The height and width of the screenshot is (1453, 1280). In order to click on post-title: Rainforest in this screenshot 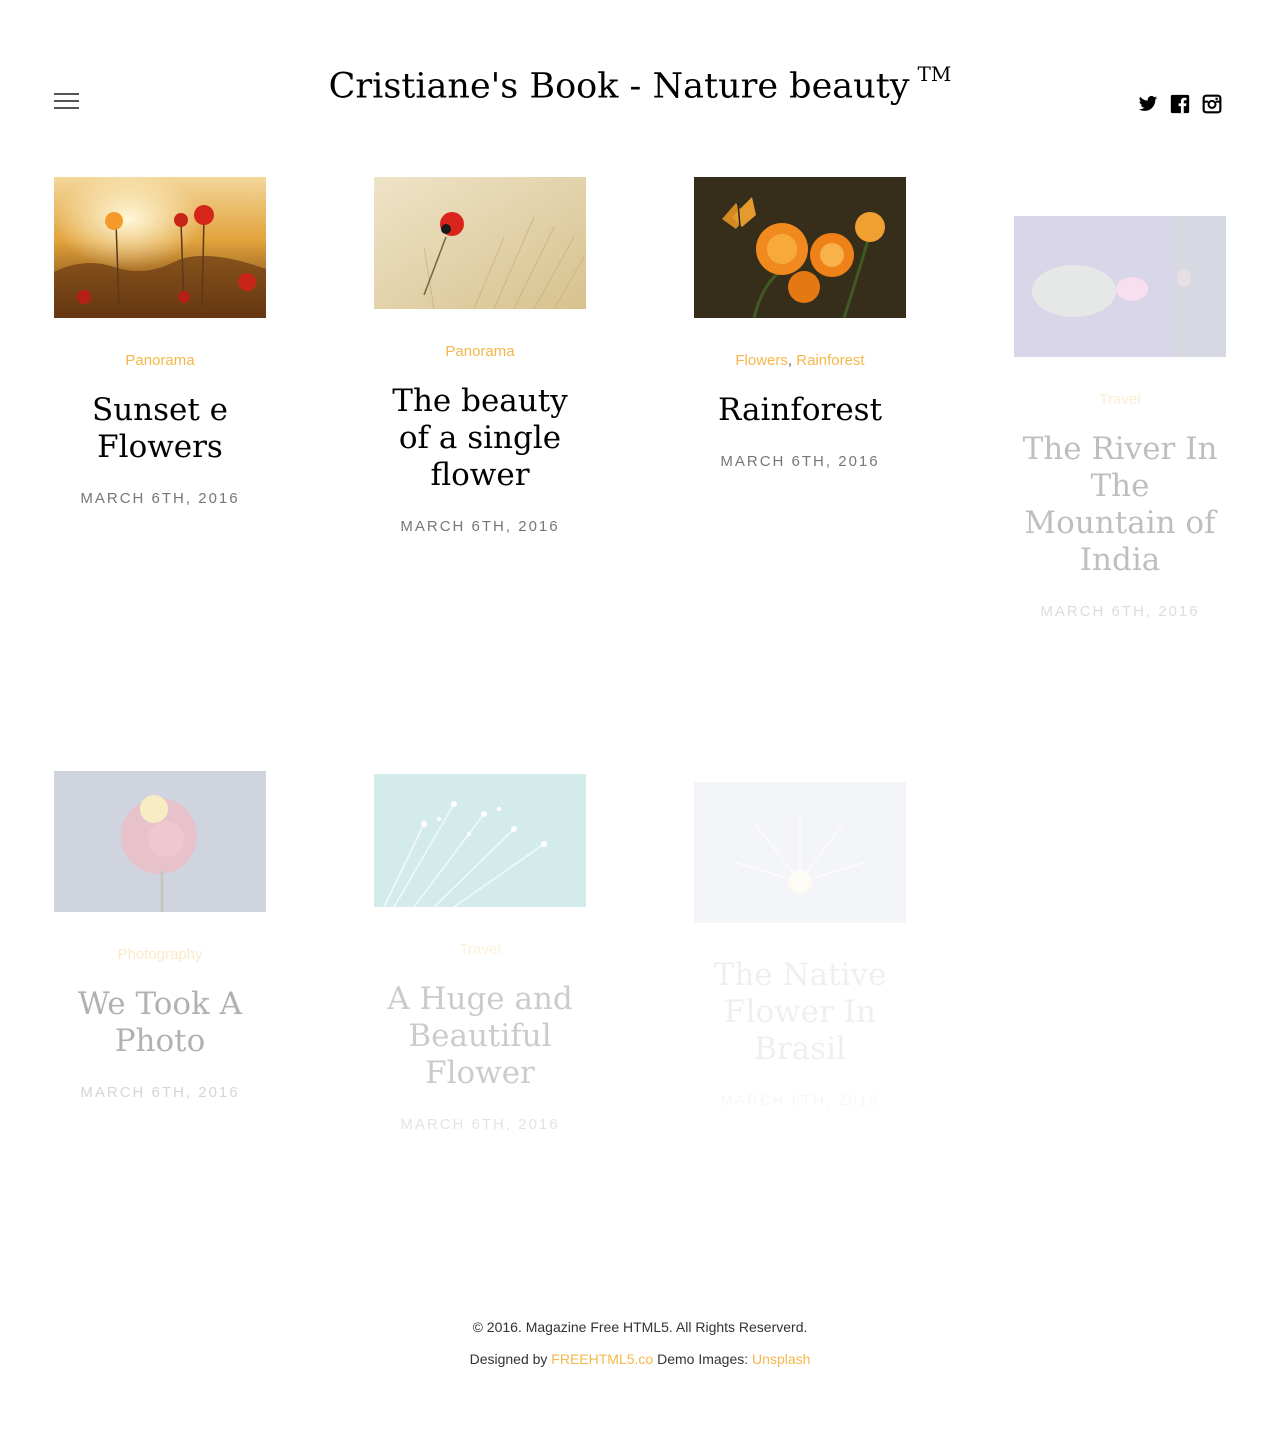, I will do `click(800, 410)`.